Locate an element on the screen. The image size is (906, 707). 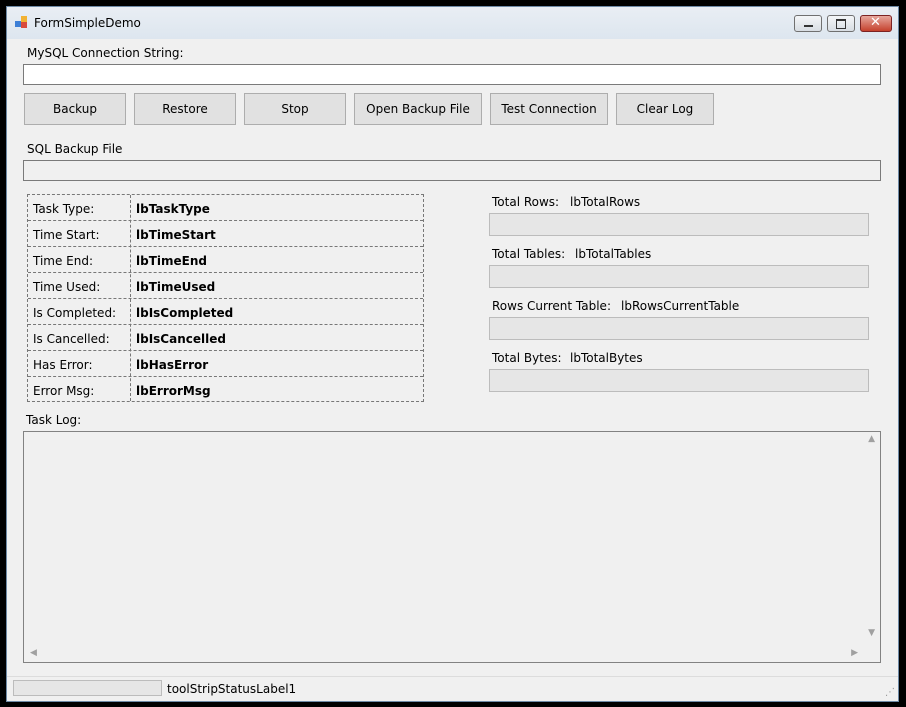
open-backup-file-button: Open Backup File is located at coordinates (418, 109).